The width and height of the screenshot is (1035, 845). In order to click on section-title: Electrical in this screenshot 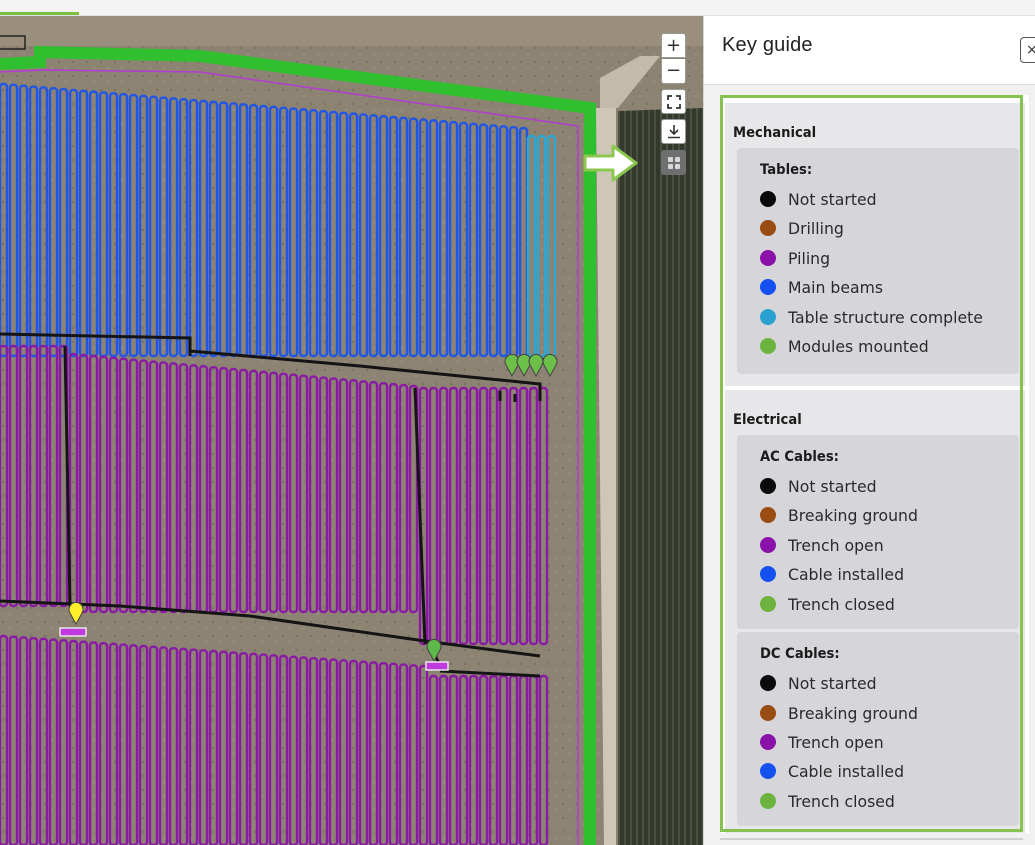, I will do `click(767, 420)`.